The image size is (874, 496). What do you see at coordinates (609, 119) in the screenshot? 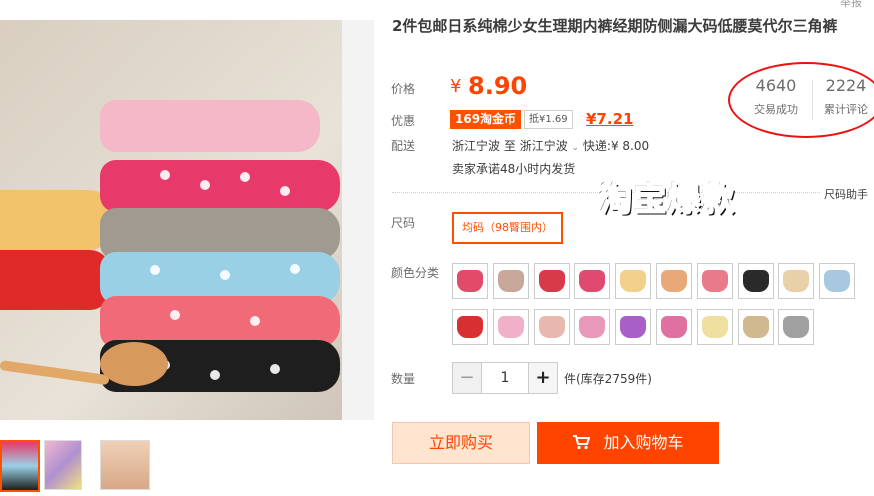
I see `promo-price: ¥7.21` at bounding box center [609, 119].